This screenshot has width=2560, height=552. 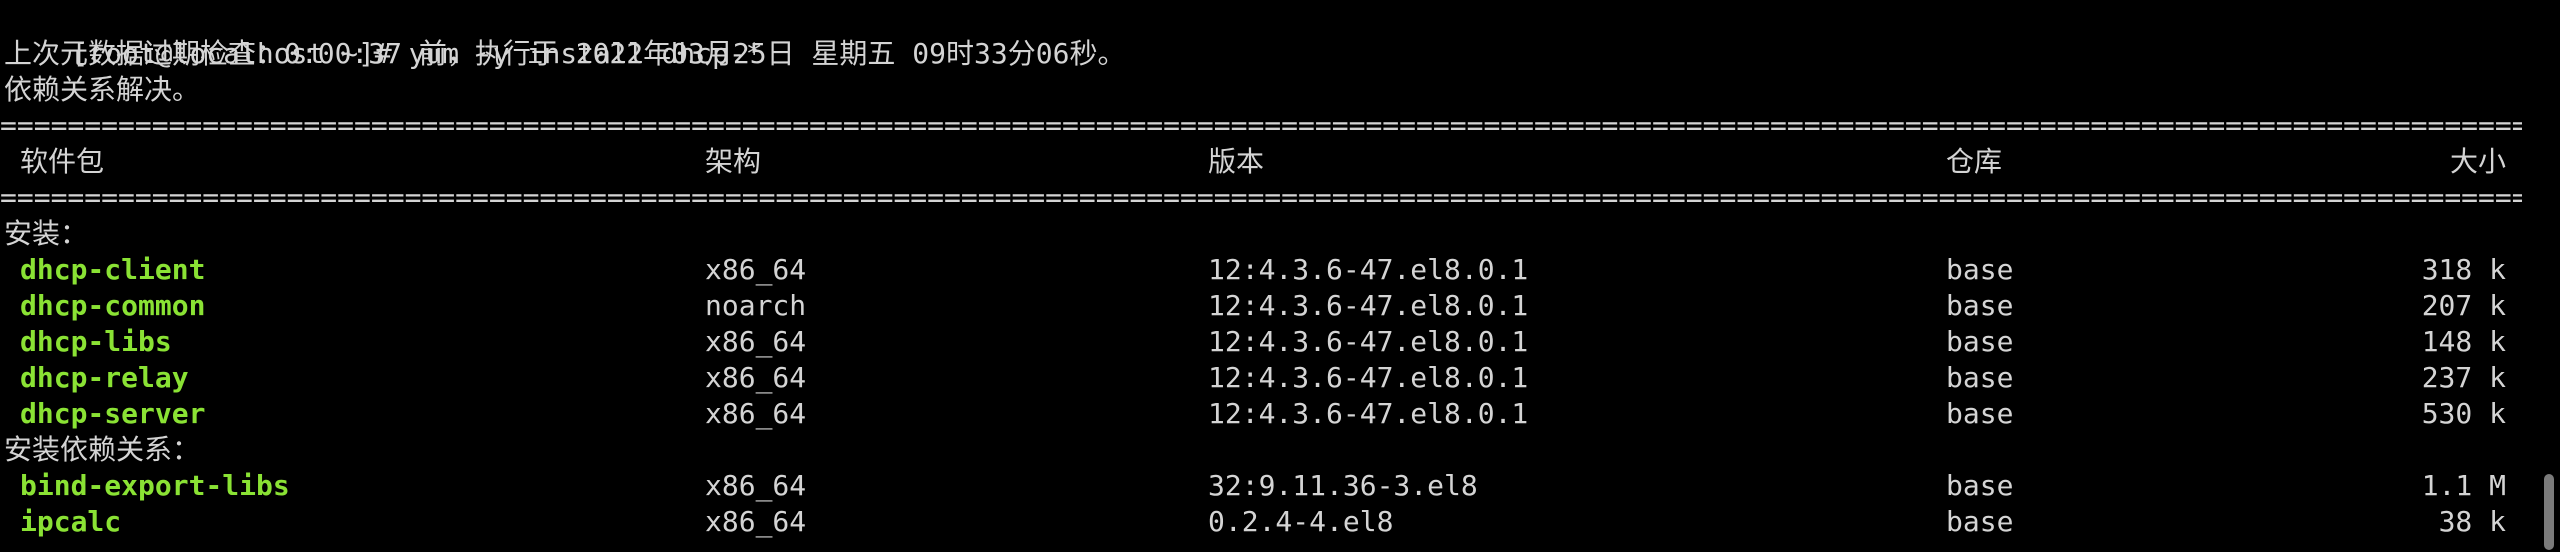 What do you see at coordinates (102, 89) in the screenshot?
I see `dependencies-resolved-line: 依赖关系解决。` at bounding box center [102, 89].